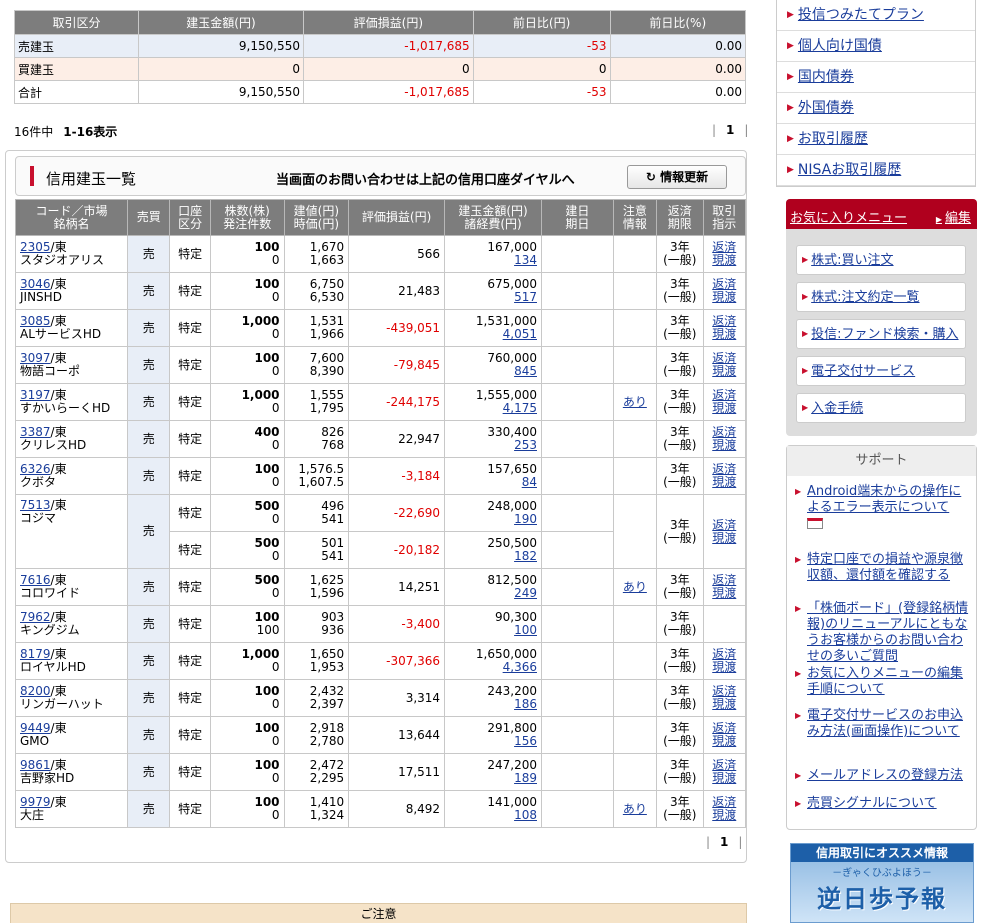 The height and width of the screenshot is (923, 1000). What do you see at coordinates (491, 704) in the screenshot?
I see `fee-link: 186` at bounding box center [491, 704].